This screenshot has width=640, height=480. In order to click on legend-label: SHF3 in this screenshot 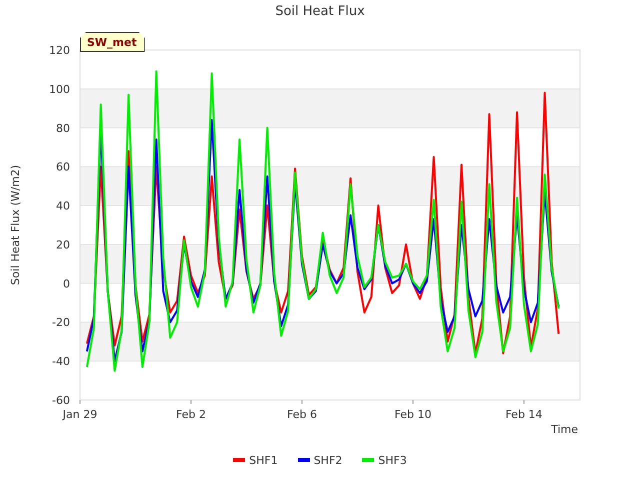, I will do `click(392, 460)`.